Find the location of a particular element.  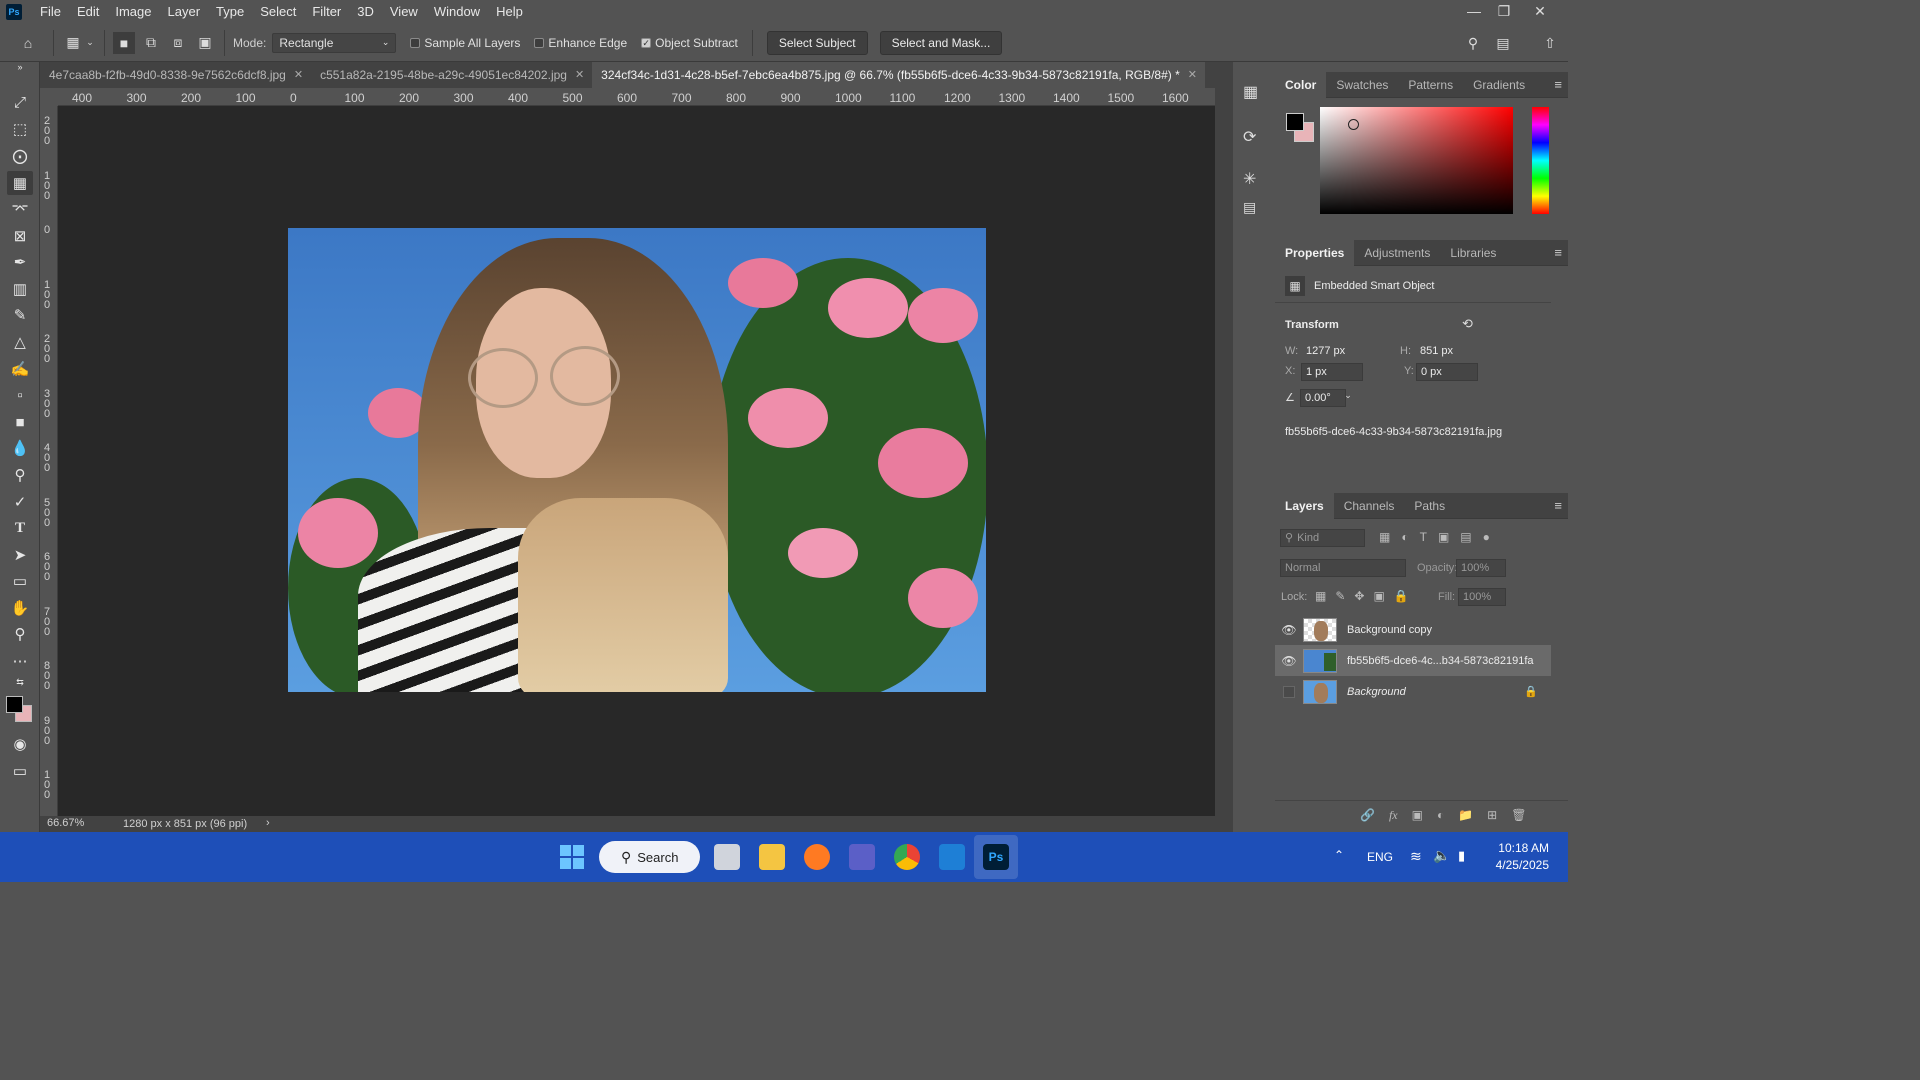

chrome-icon is located at coordinates (907, 857).